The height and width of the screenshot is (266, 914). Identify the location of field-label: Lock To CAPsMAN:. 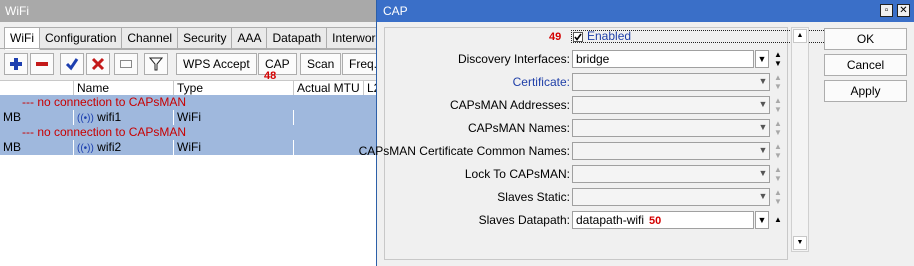
(517, 174).